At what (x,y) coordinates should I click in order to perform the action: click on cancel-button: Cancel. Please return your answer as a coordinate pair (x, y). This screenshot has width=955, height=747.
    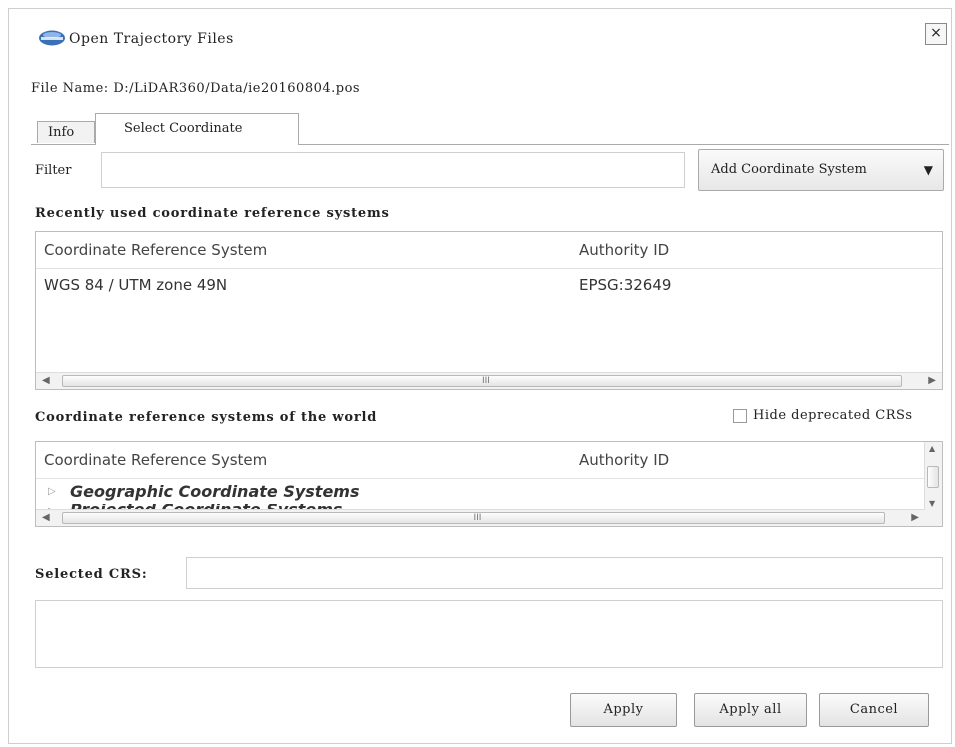
    Looking at the image, I should click on (874, 710).